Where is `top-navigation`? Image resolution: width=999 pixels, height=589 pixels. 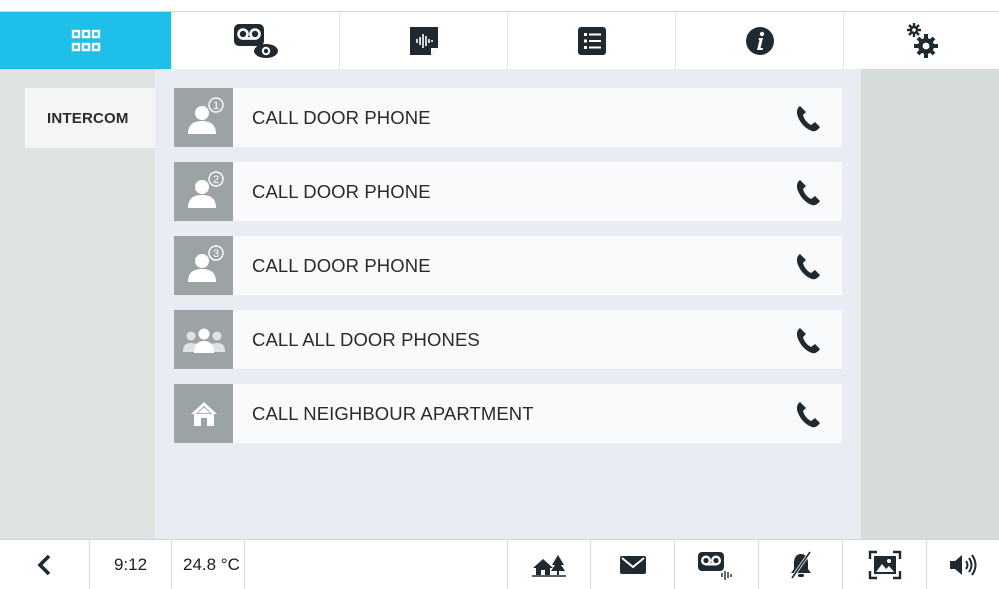
top-navigation is located at coordinates (499, 40).